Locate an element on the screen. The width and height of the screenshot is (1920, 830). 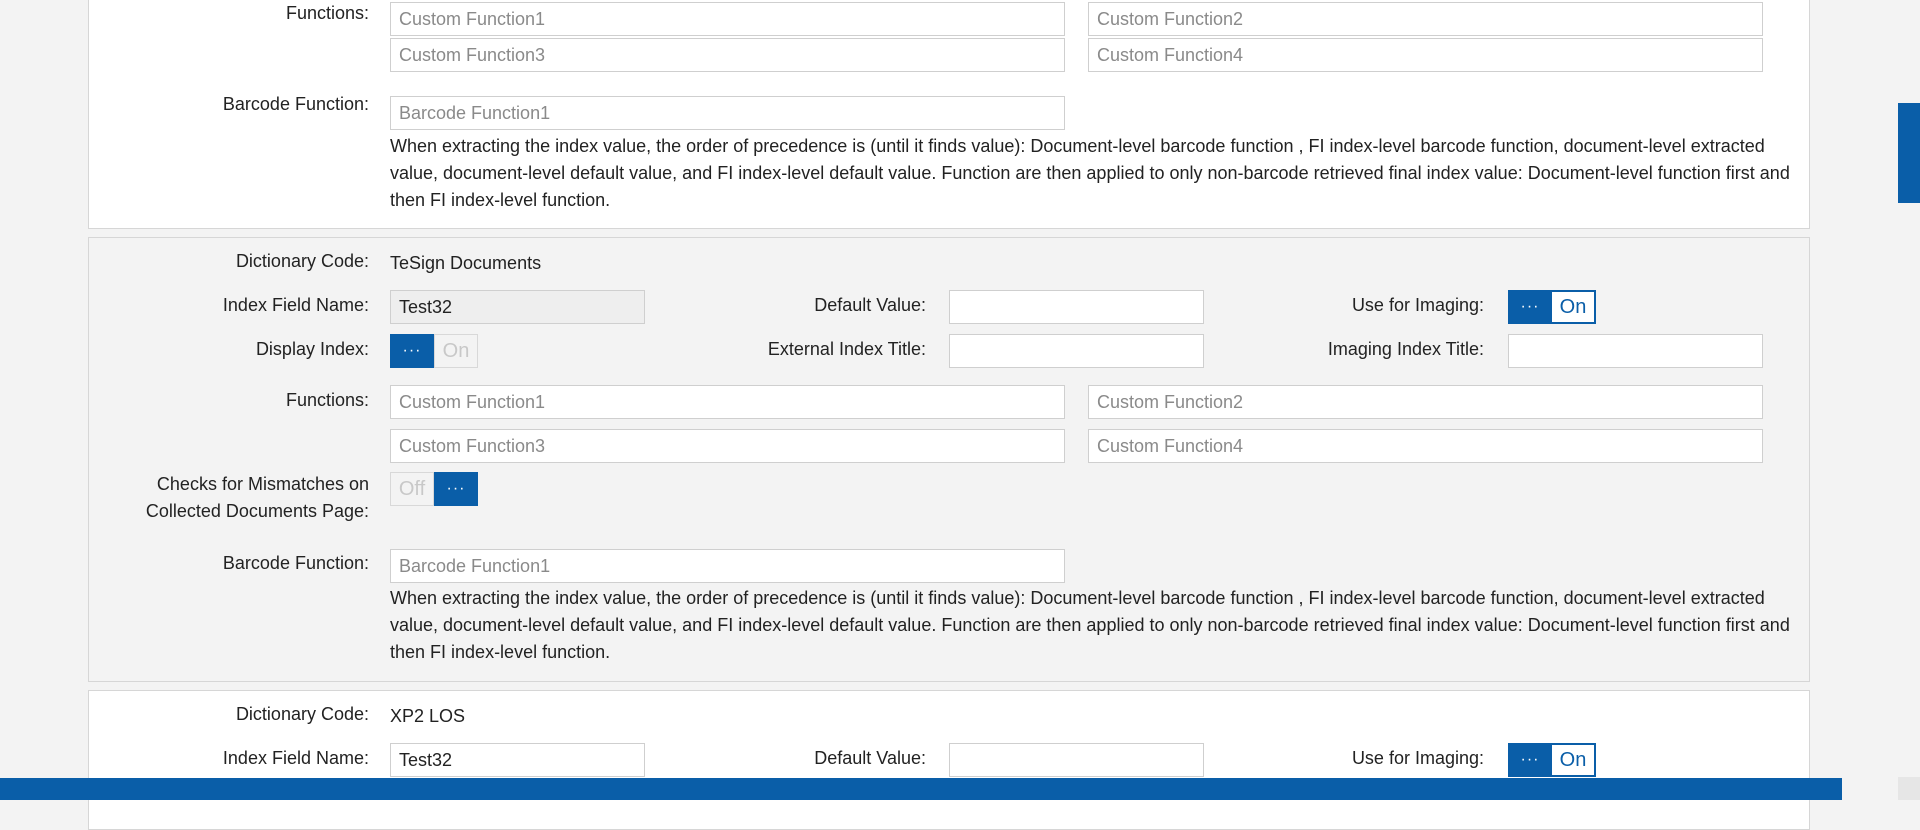
bottom-action-bar is located at coordinates (921, 789).